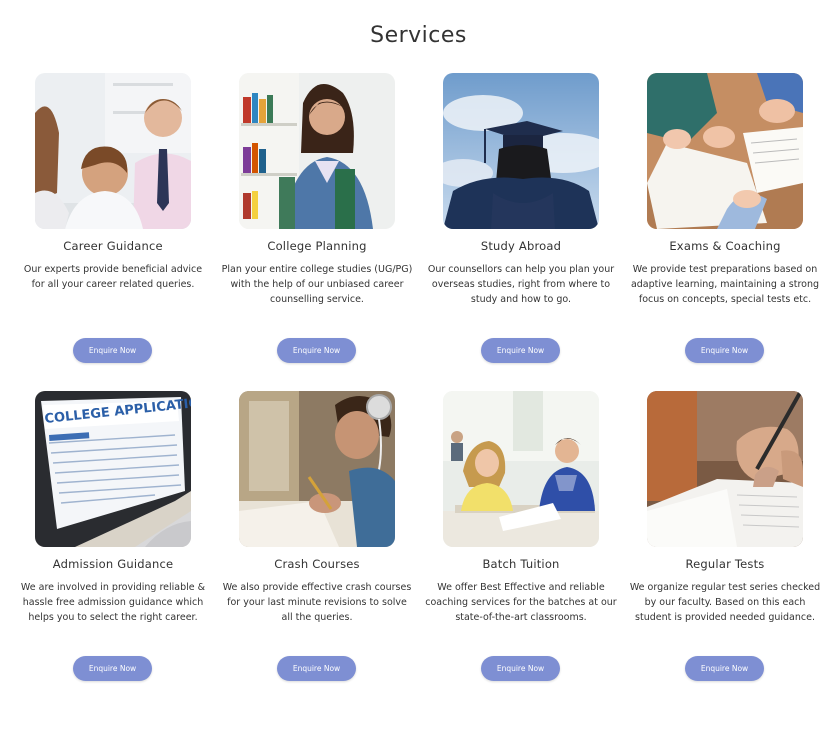 This screenshot has height=740, width=837. Describe the element at coordinates (317, 151) in the screenshot. I see `student-with-books-photo` at that location.